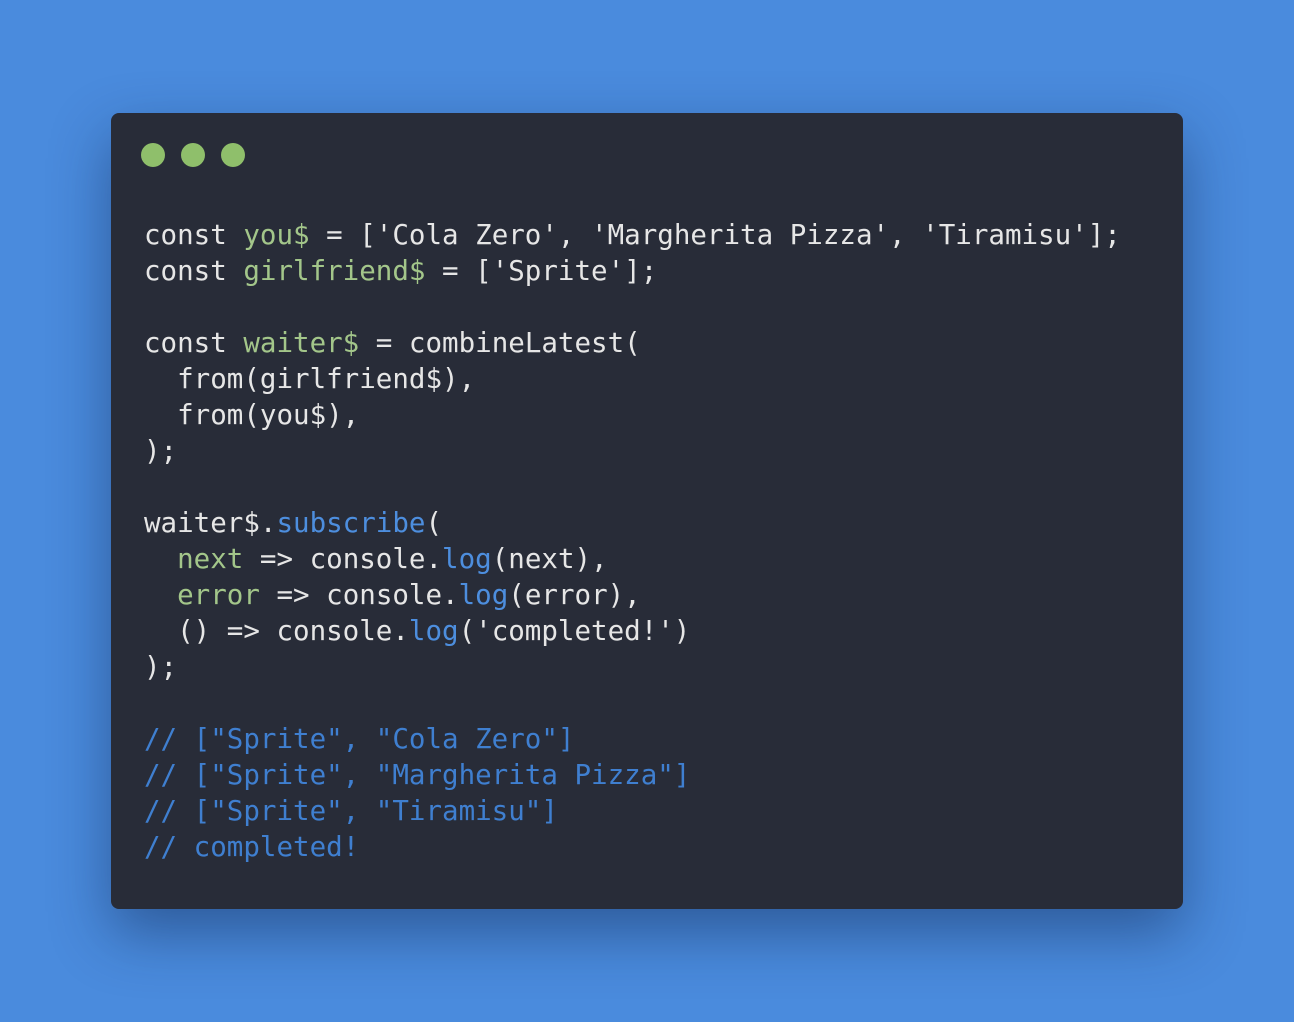 The height and width of the screenshot is (1022, 1294). I want to click on code-line: const girlfriend$ = ['Sprite'];, so click(632, 271).